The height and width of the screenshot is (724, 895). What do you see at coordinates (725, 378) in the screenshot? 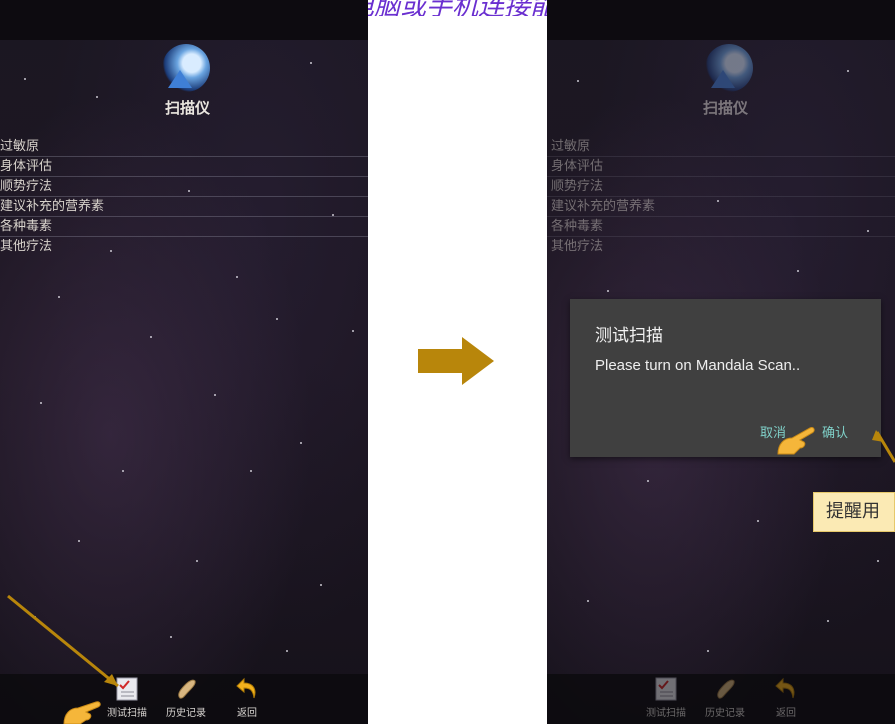
I see `scan-dialog: 测试扫描 Please turn on Mandala Scan.. 取消 确认` at bounding box center [725, 378].